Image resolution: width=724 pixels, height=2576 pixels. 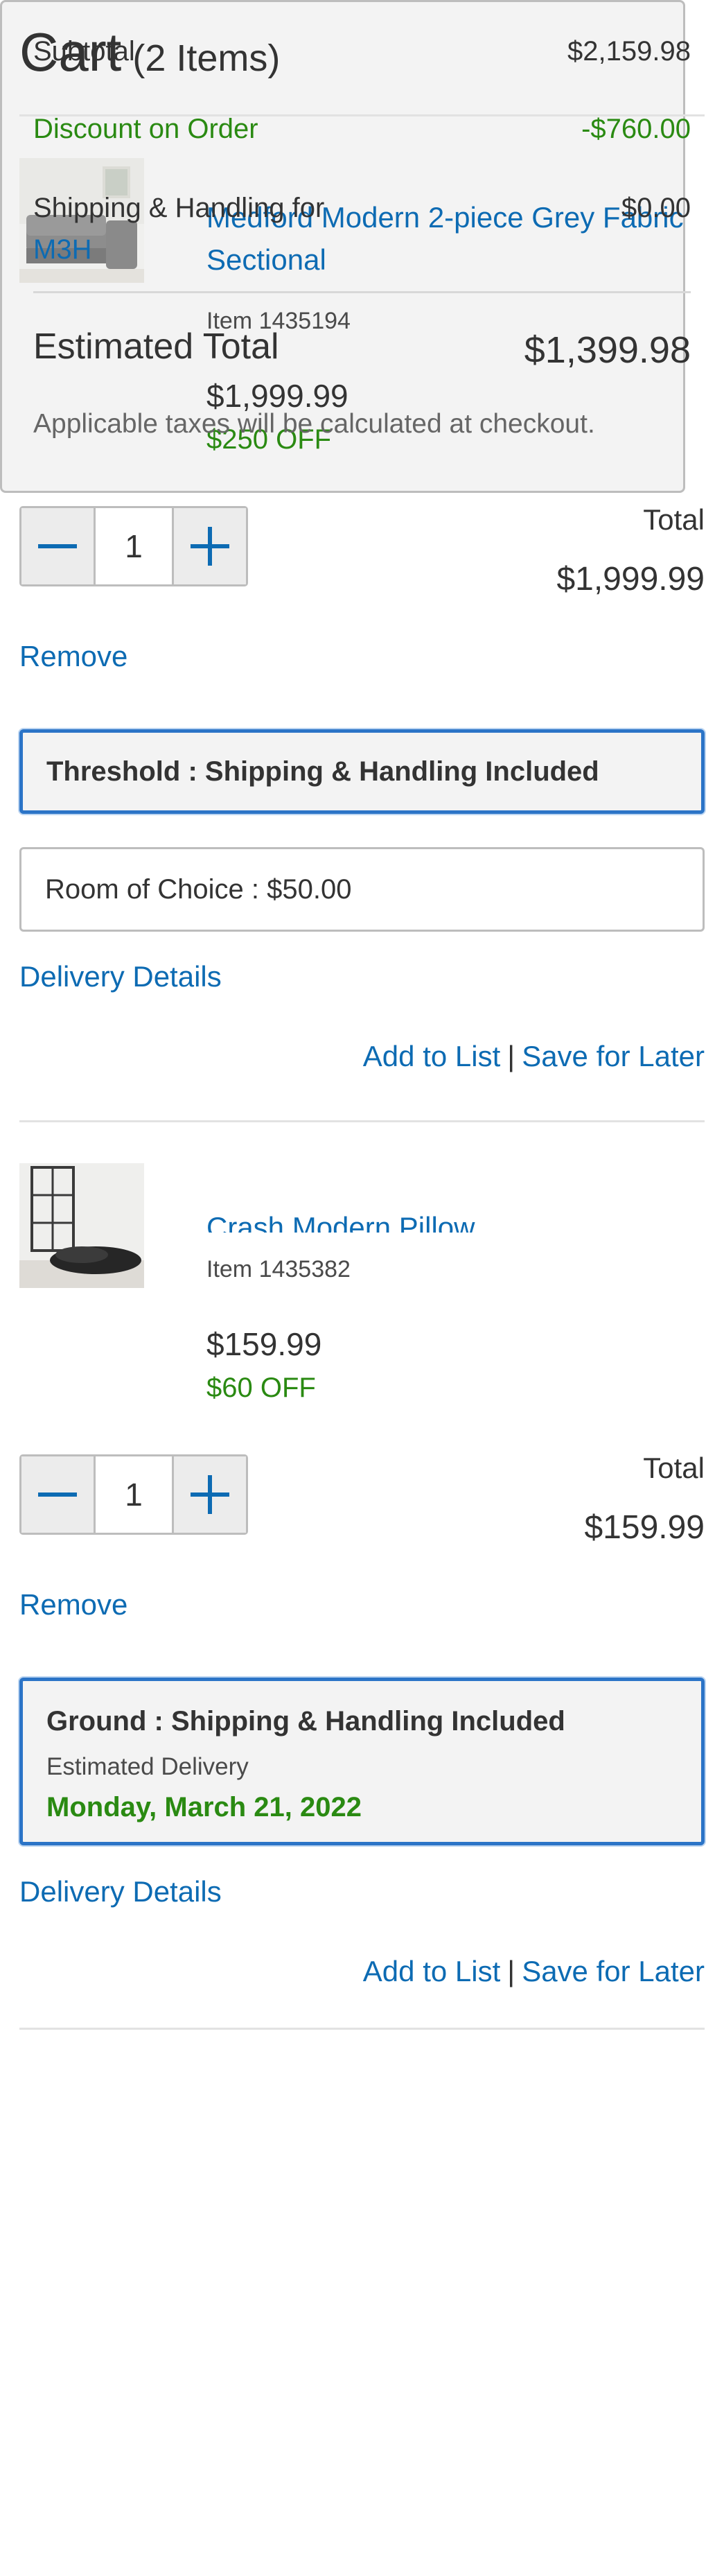 What do you see at coordinates (305, 1721) in the screenshot?
I see `shipping-option-label: Ground : Shipping & Handling Included` at bounding box center [305, 1721].